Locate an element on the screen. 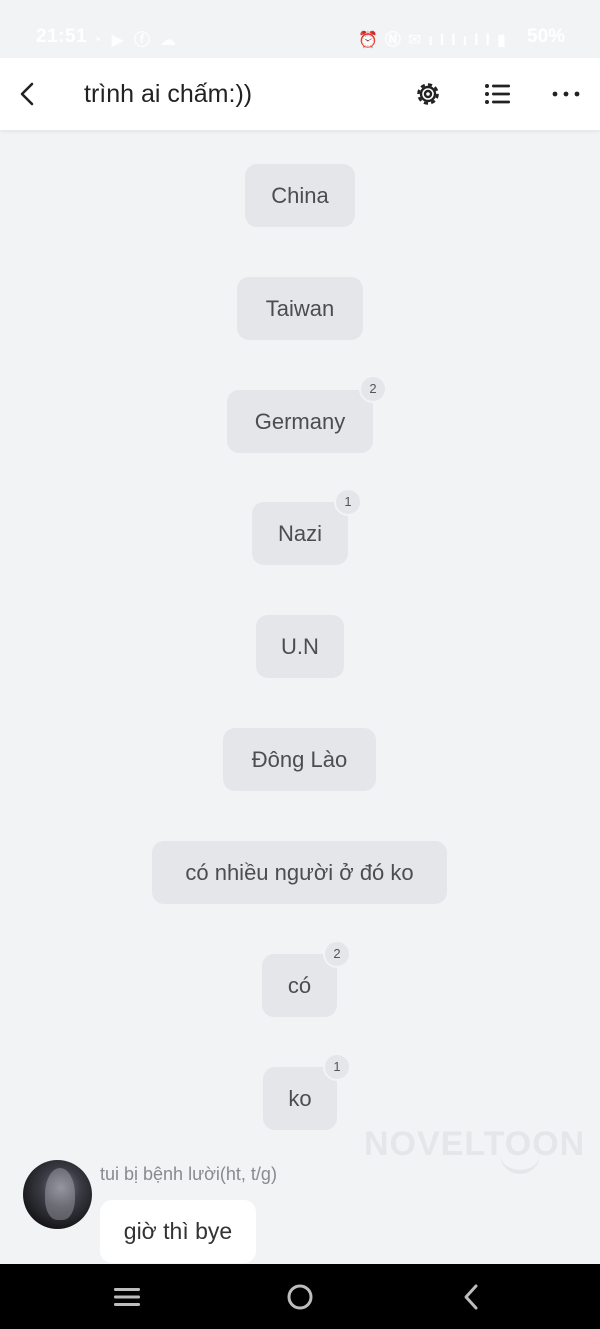  list-icon is located at coordinates (497, 94).